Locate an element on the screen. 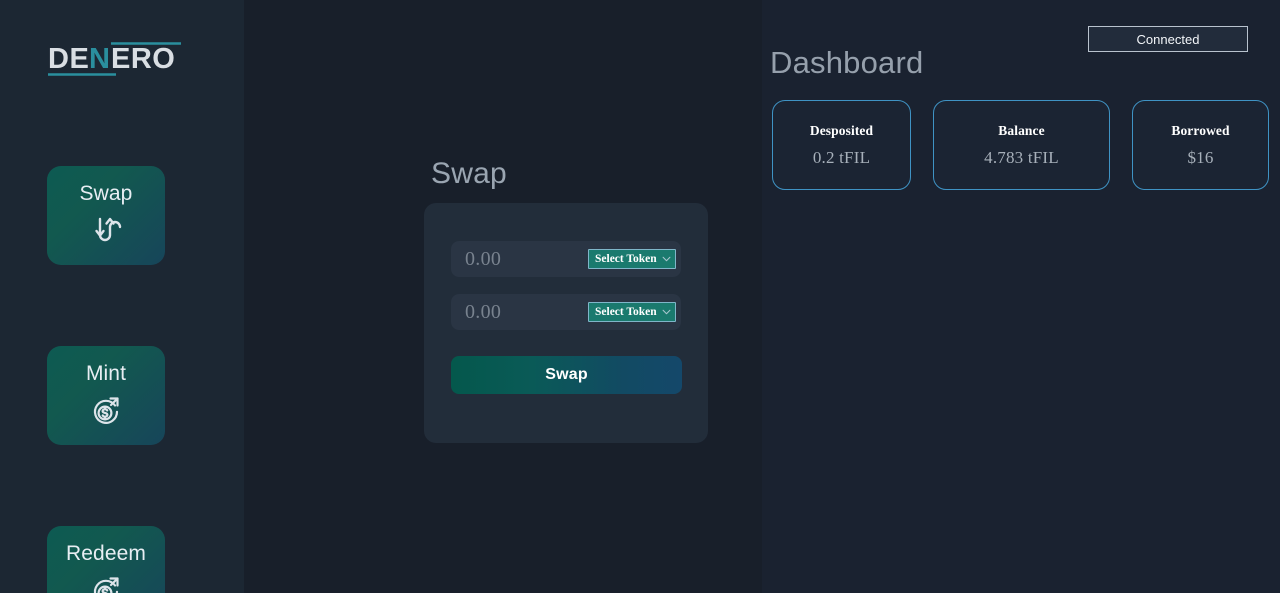  stat-card-label: Balance is located at coordinates (1021, 130).